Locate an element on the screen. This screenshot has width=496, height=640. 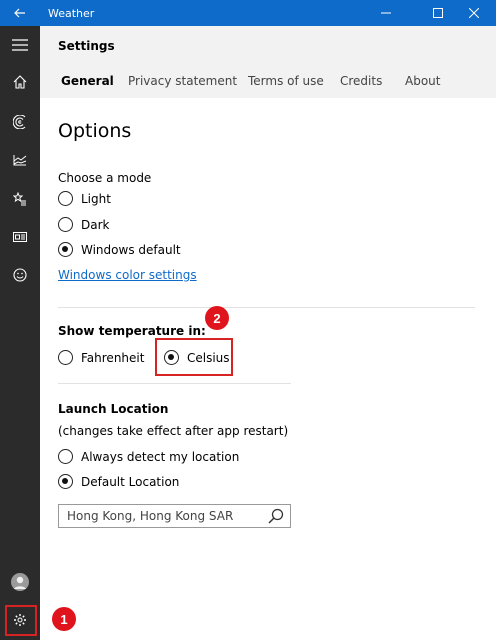
account-avatar-button is located at coordinates (20, 582).